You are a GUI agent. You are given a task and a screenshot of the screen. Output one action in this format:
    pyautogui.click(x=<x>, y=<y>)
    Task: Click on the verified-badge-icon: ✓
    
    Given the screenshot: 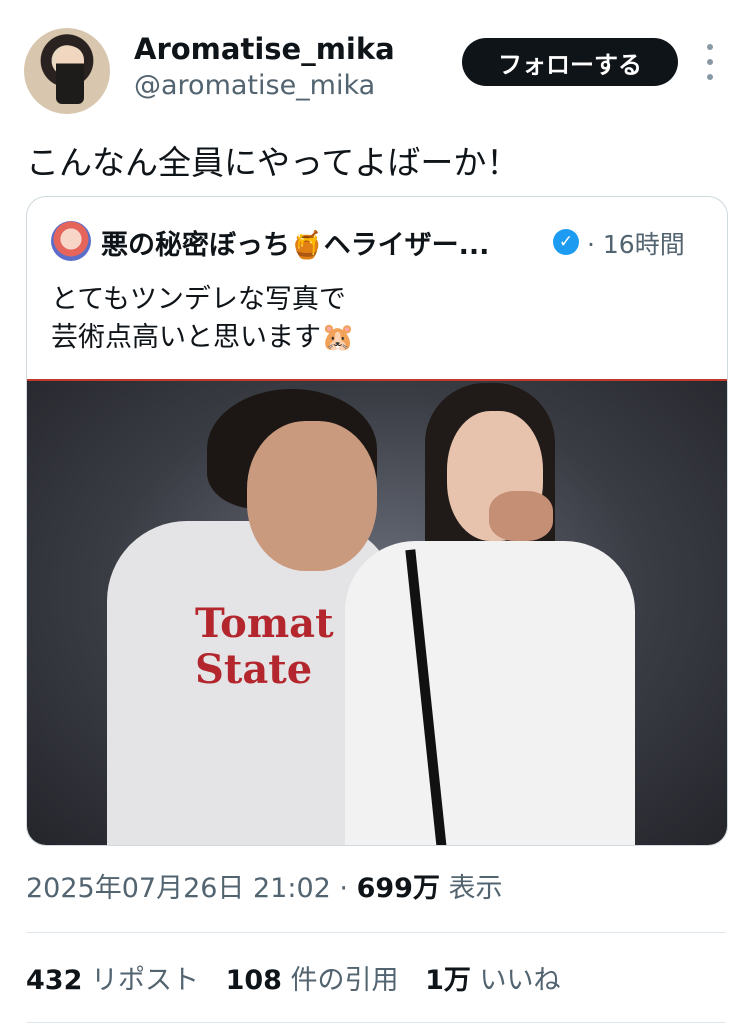 What is the action you would take?
    pyautogui.click(x=566, y=242)
    